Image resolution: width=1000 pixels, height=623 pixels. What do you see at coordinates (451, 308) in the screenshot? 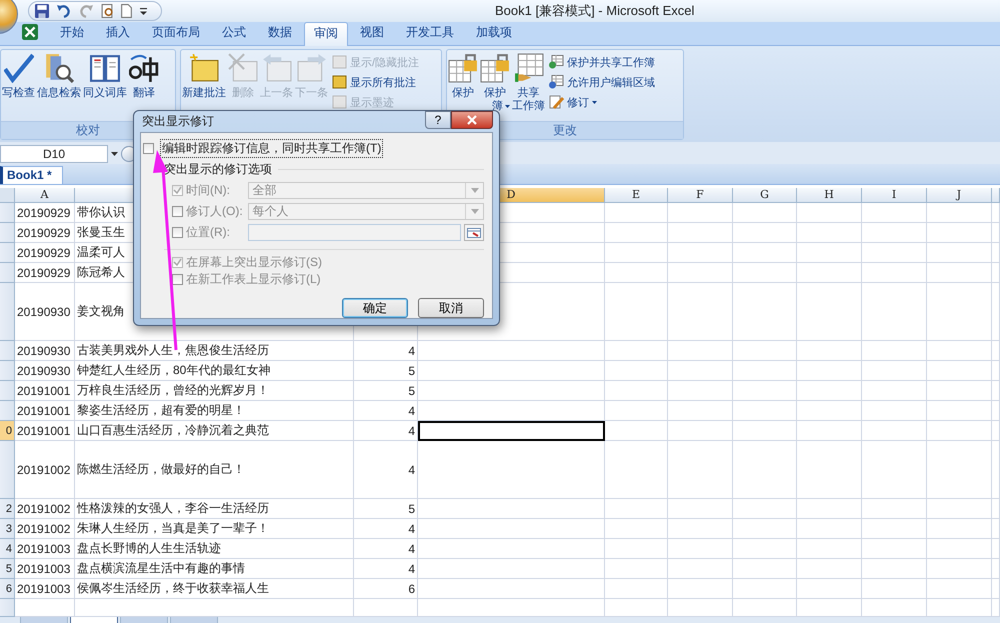
I see `cancel-button: 取消` at bounding box center [451, 308].